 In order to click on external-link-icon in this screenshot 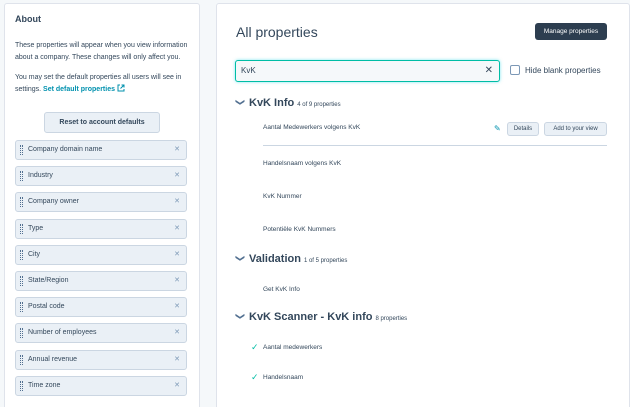, I will do `click(121, 88)`.